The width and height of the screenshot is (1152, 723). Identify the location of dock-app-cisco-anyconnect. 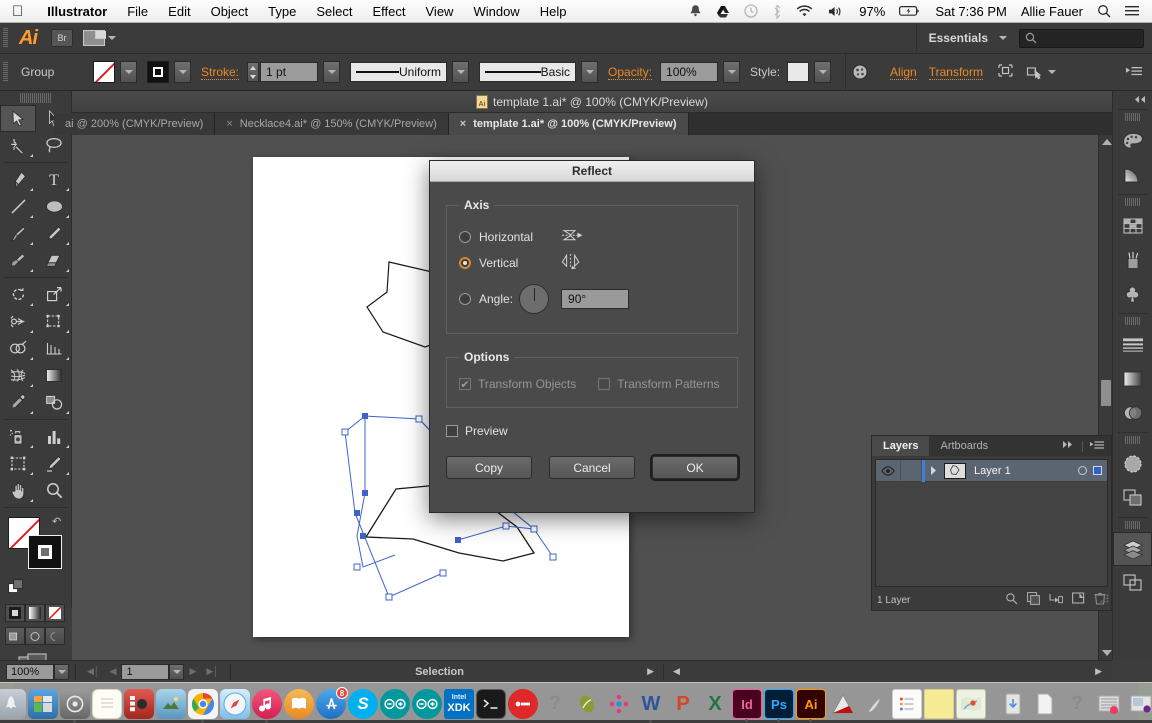
(523, 704).